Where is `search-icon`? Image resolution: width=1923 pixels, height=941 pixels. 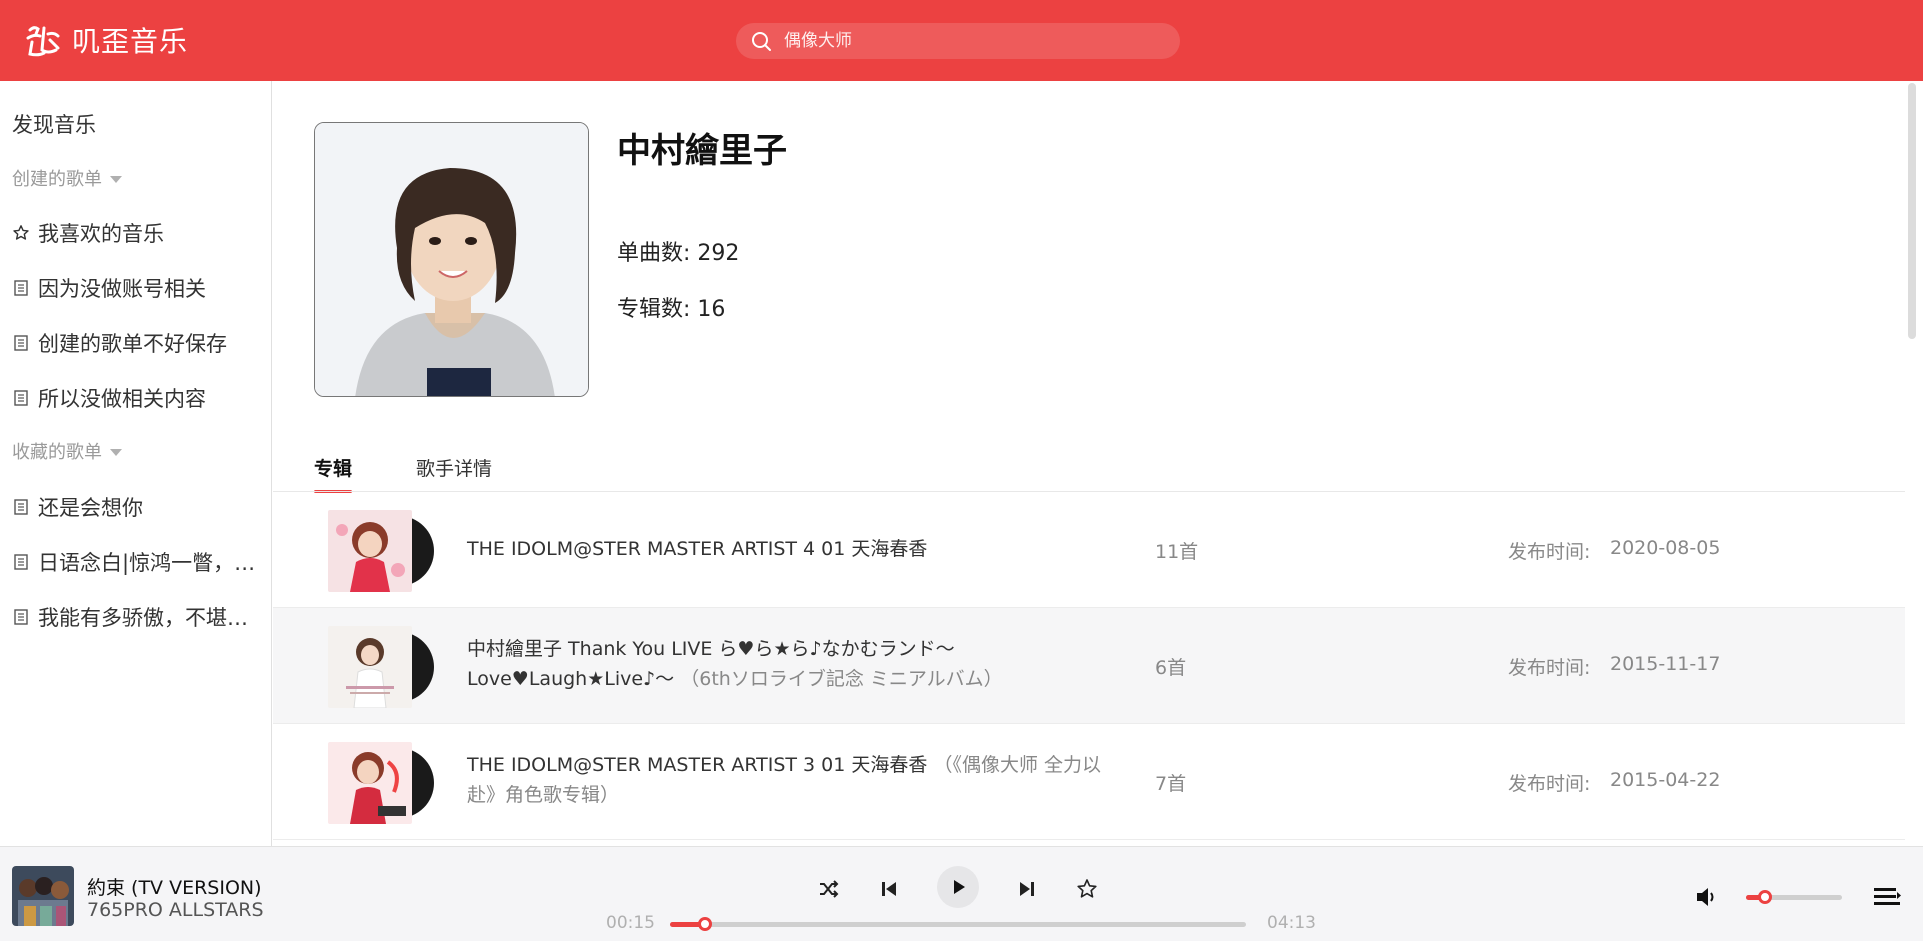 search-icon is located at coordinates (761, 41).